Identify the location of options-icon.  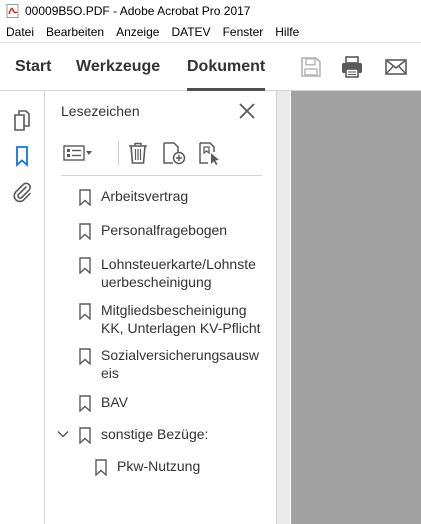
(78, 153).